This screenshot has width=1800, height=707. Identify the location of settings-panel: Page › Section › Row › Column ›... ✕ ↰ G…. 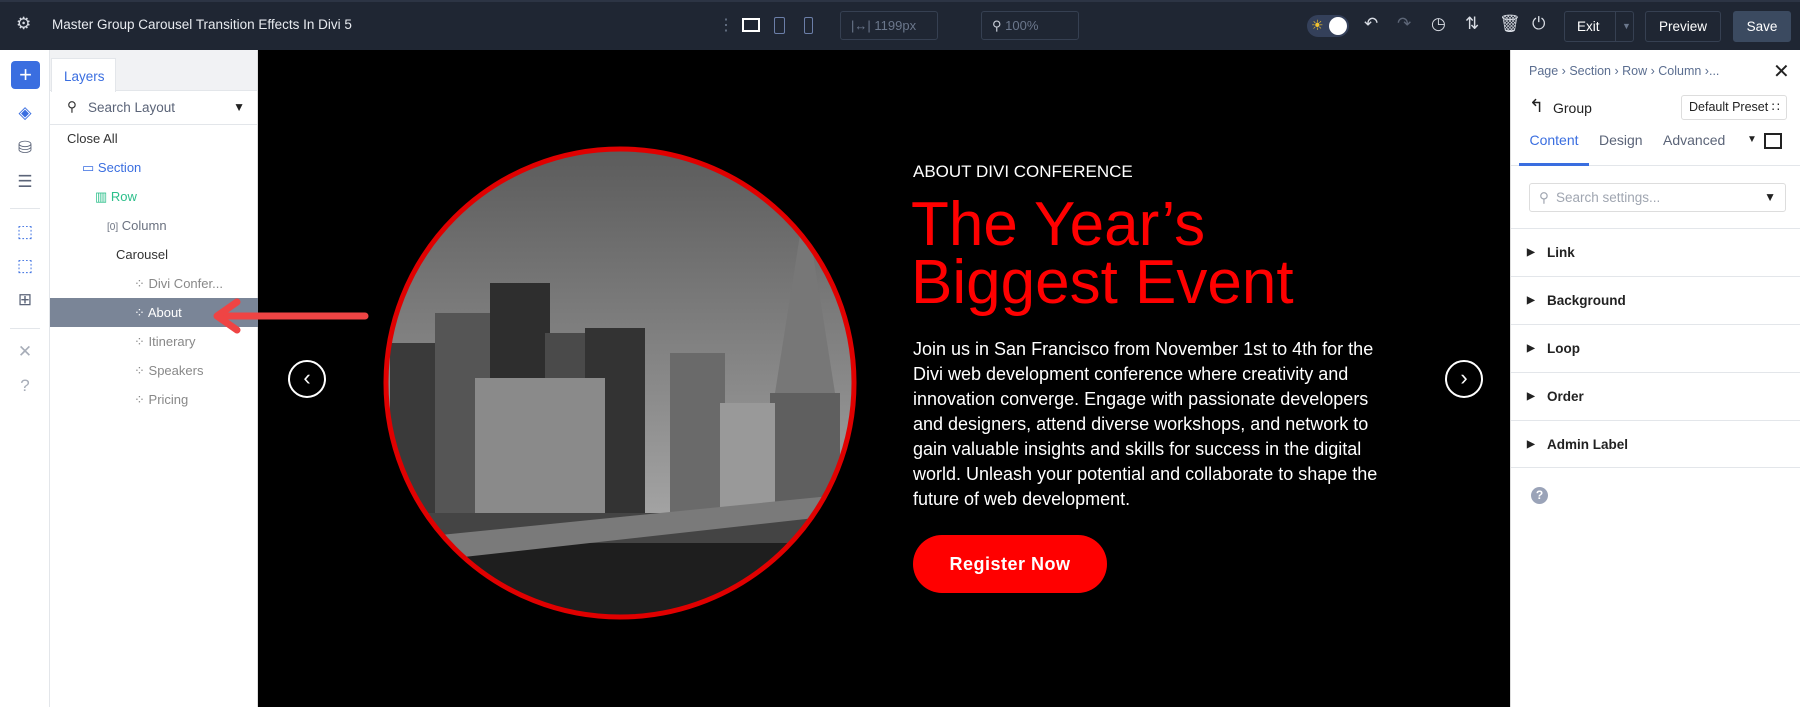
(1655, 378).